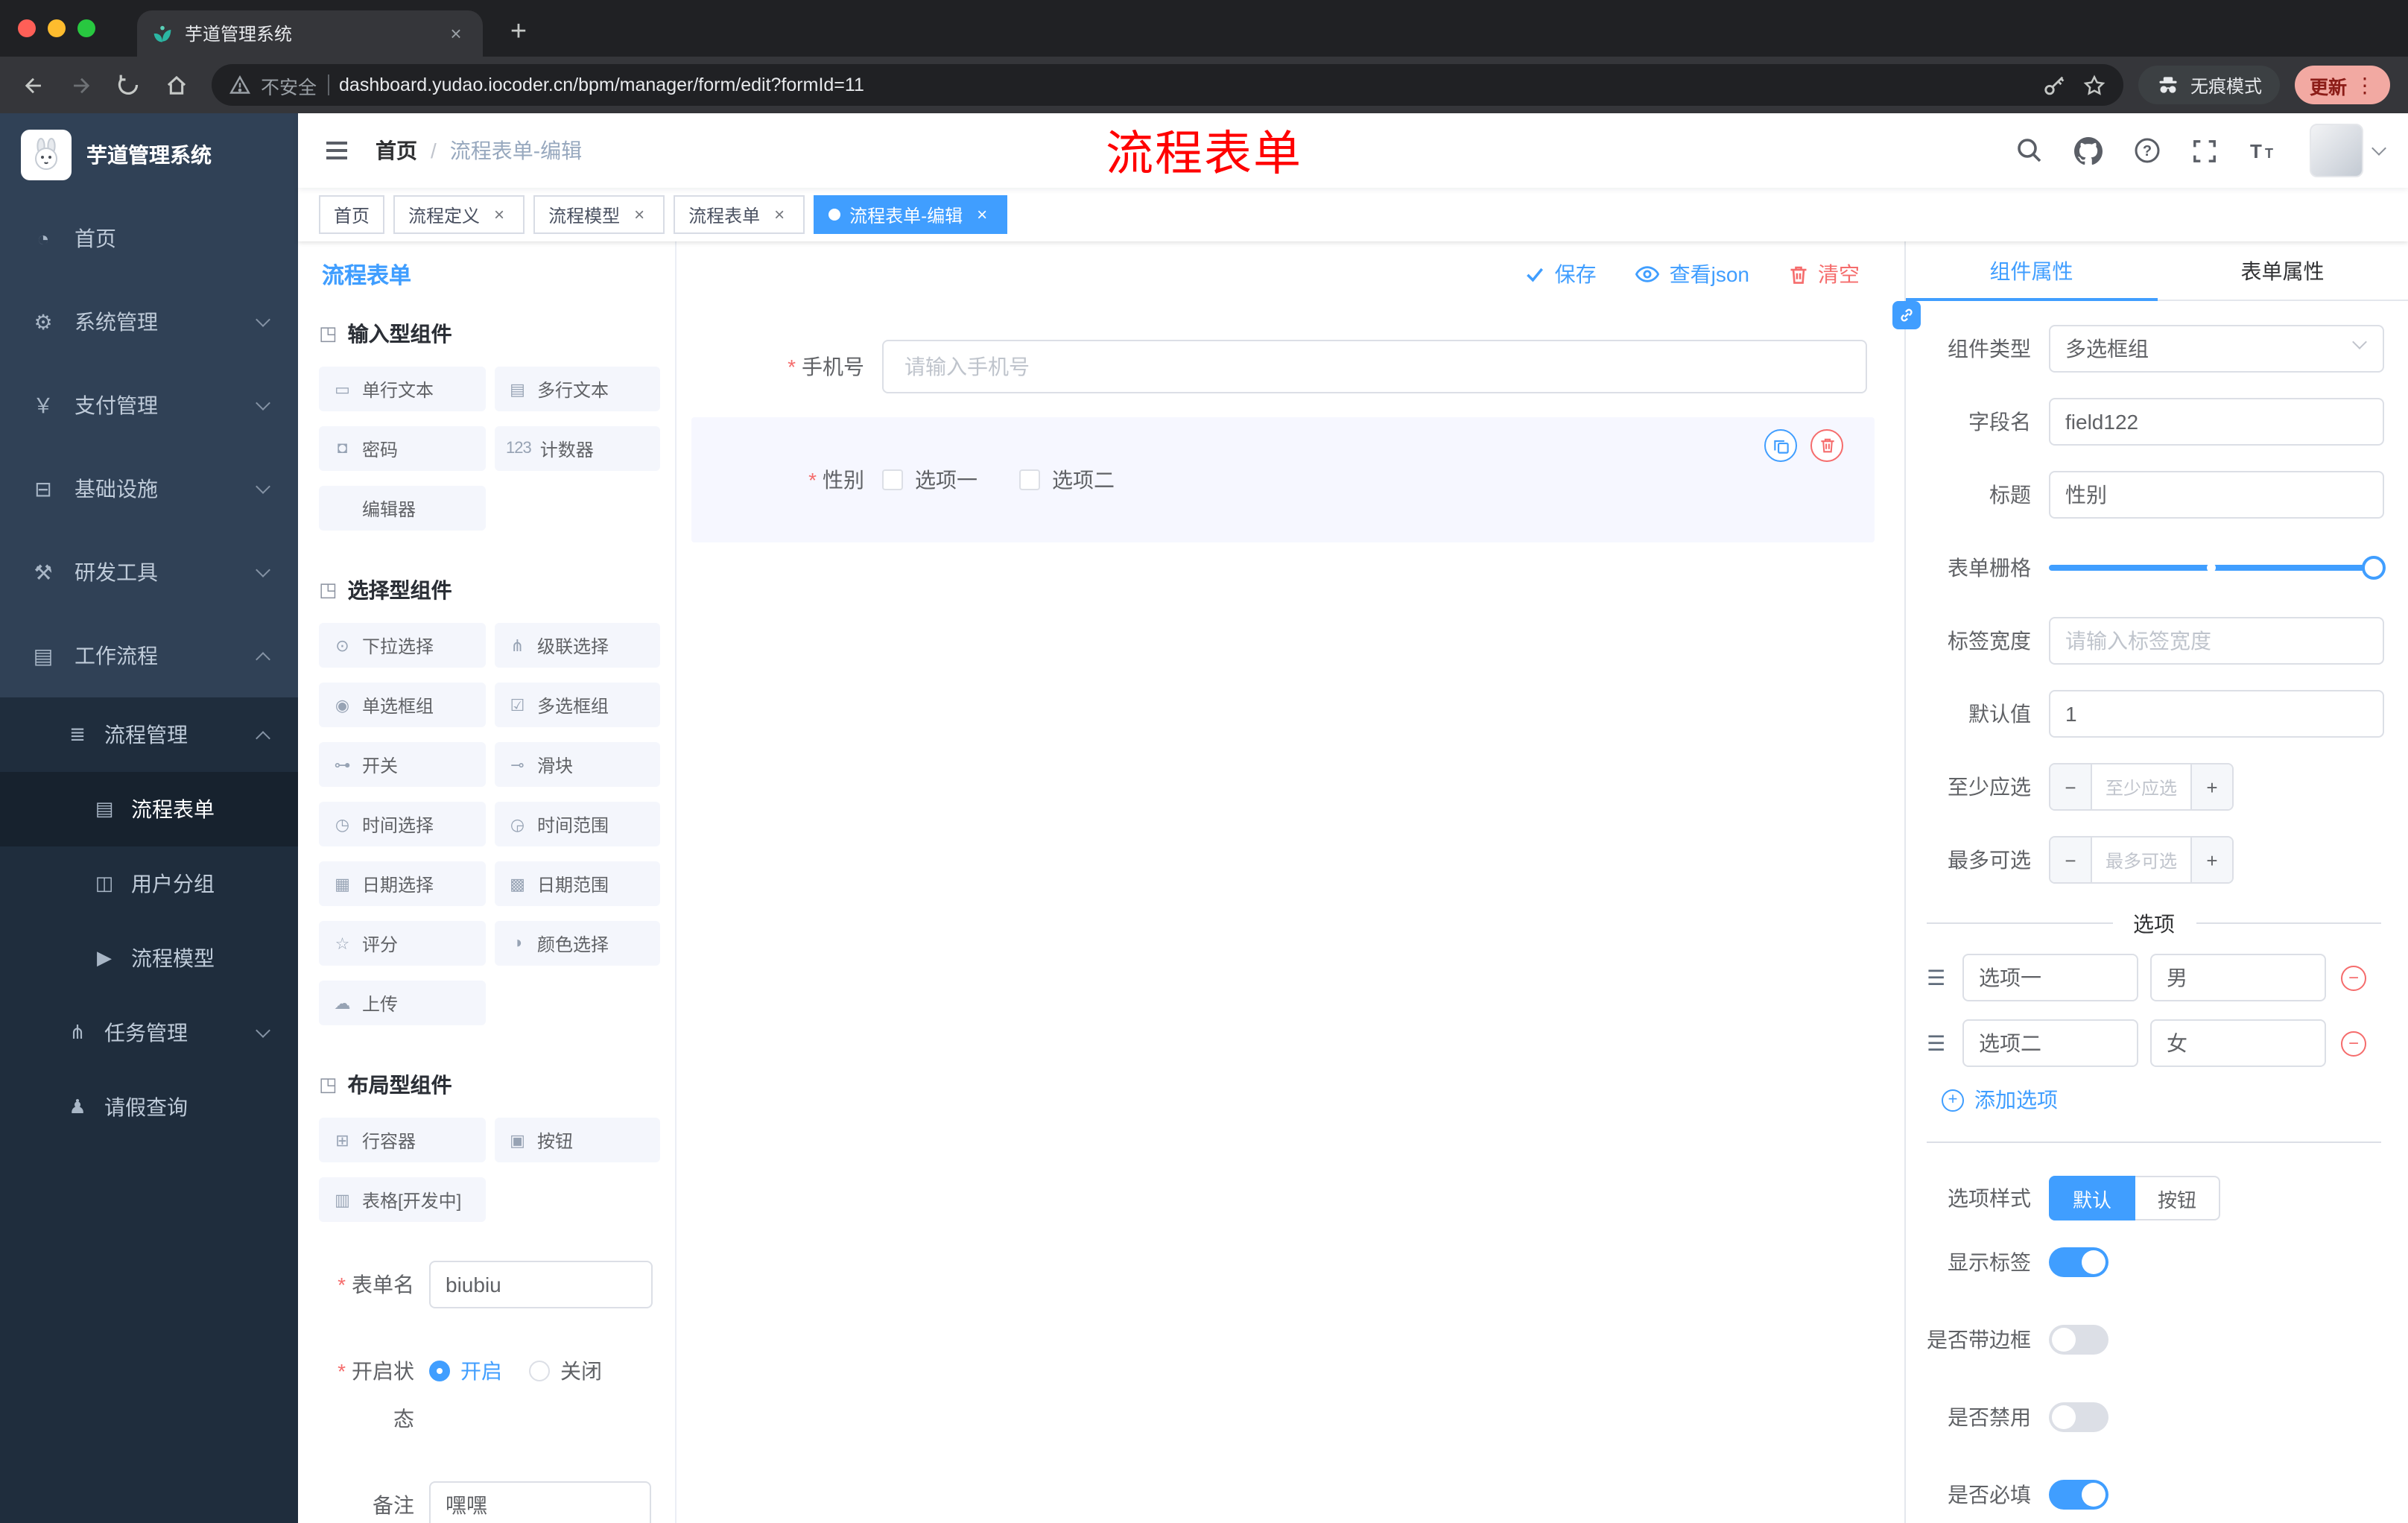  I want to click on bookmark-star-icon, so click(2094, 85).